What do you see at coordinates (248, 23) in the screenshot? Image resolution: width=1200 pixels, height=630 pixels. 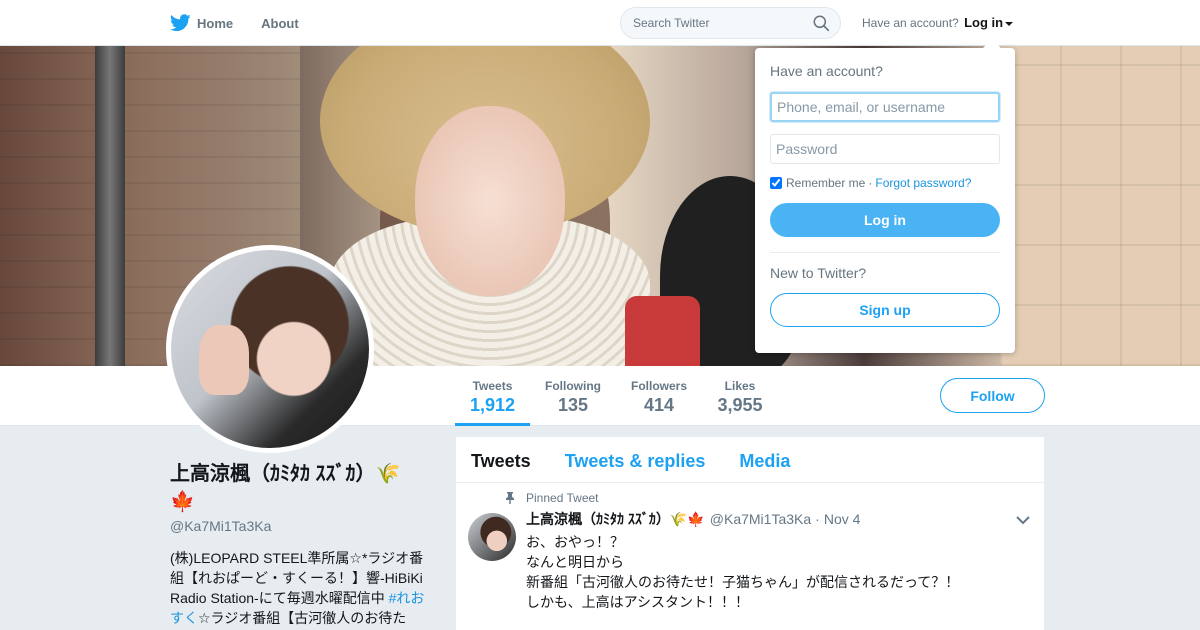 I see `nav-left: Home About` at bounding box center [248, 23].